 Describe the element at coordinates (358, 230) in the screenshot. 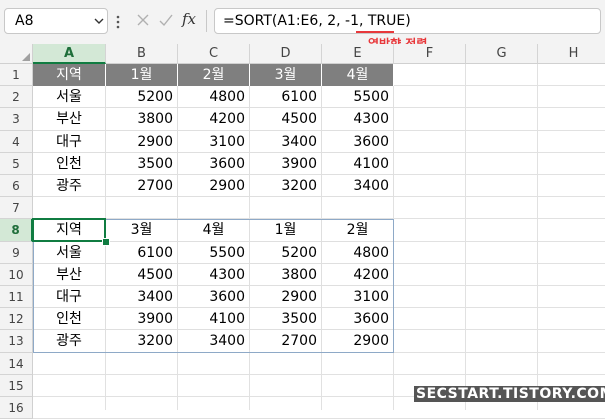

I see `result-header-cell: 2월` at that location.